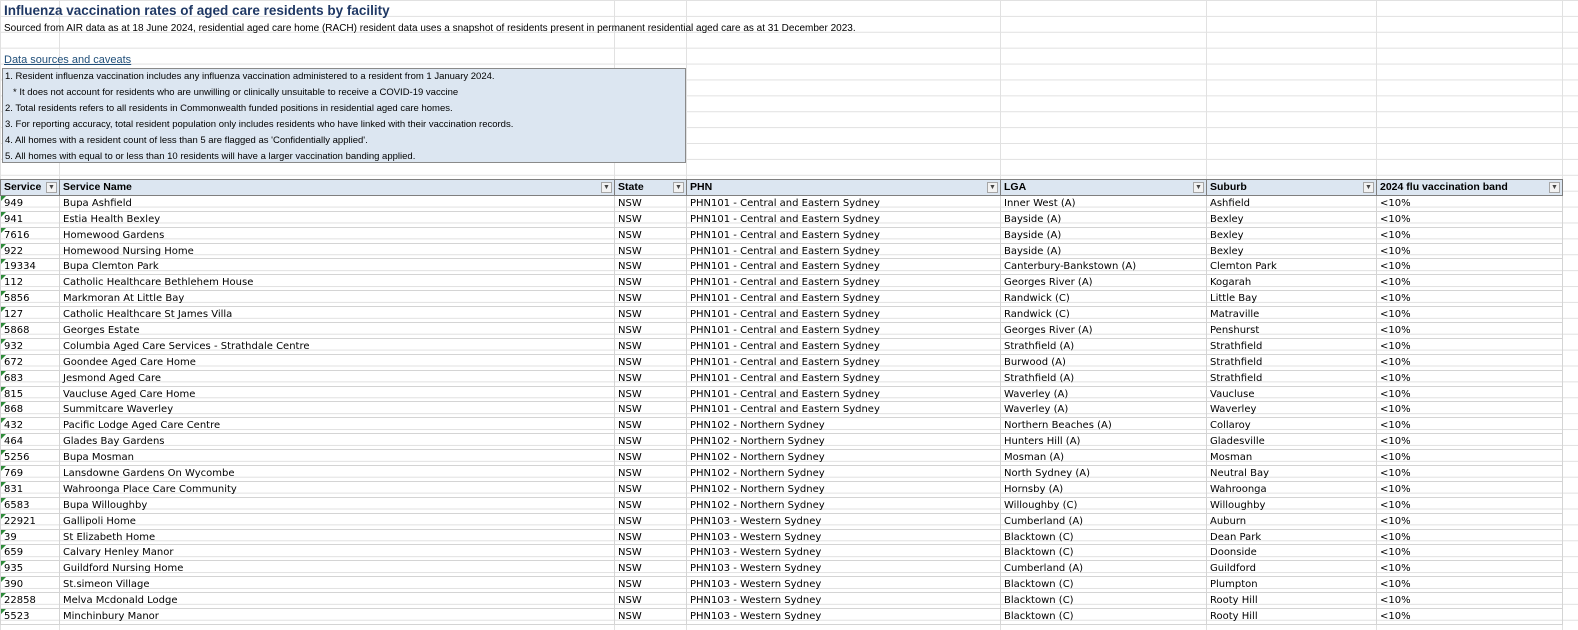 The width and height of the screenshot is (1578, 630). Describe the element at coordinates (337, 235) in the screenshot. I see `service-name-cell: Homewood Gardens` at that location.